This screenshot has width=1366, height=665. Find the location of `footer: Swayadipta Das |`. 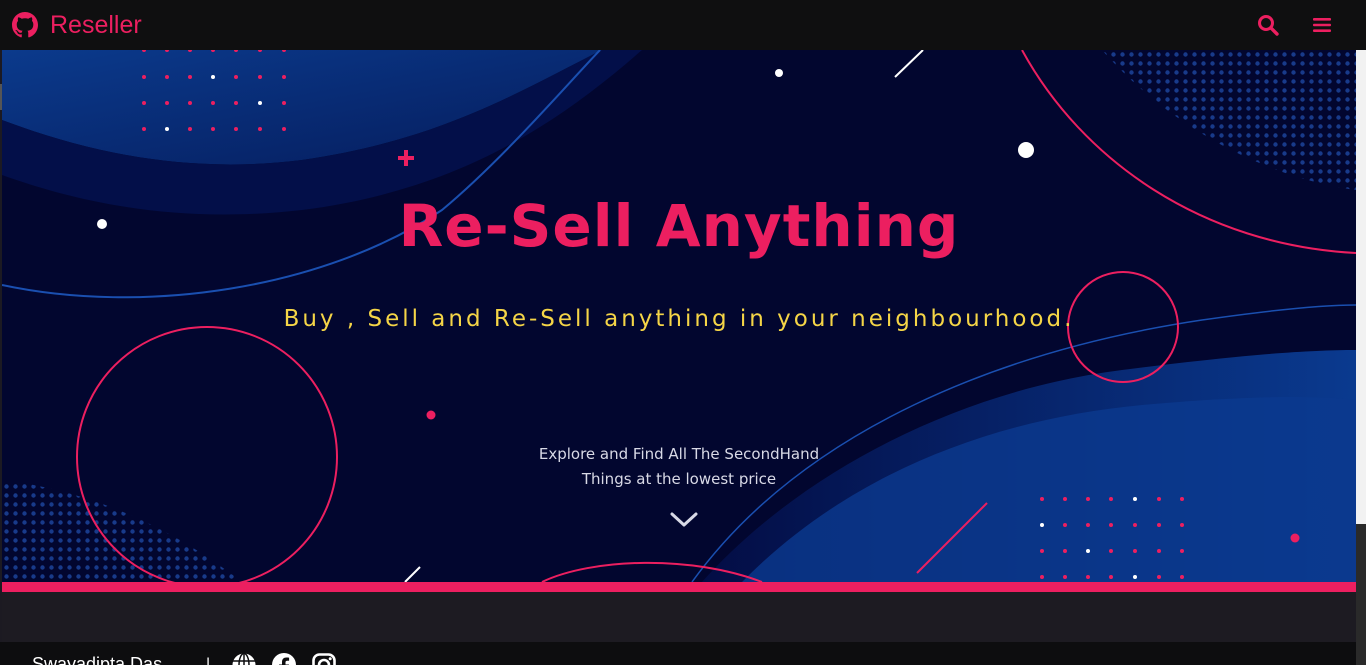

footer: Swayadipta Das | is located at coordinates (678, 653).